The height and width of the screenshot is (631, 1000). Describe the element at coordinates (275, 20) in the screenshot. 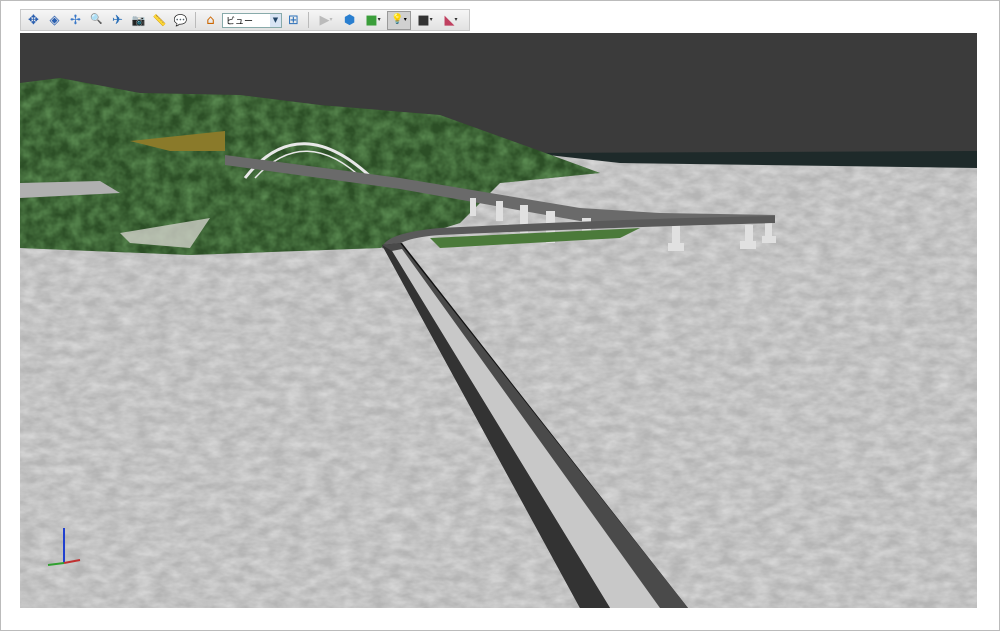

I see `chevron-down-icon: ▼` at that location.